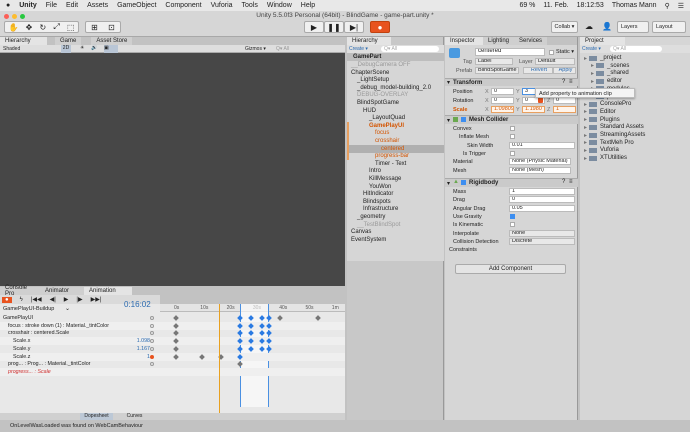  I want to click on revert-button: Revert, so click(538, 70).